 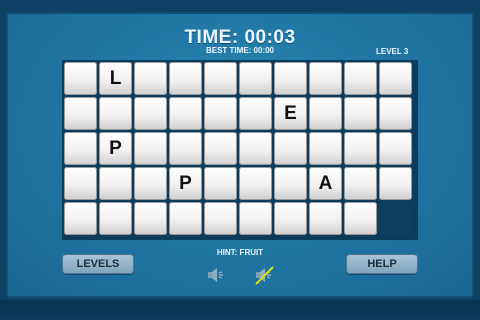 What do you see at coordinates (392, 51) in the screenshot?
I see `level-indicator: LEVEL 3` at bounding box center [392, 51].